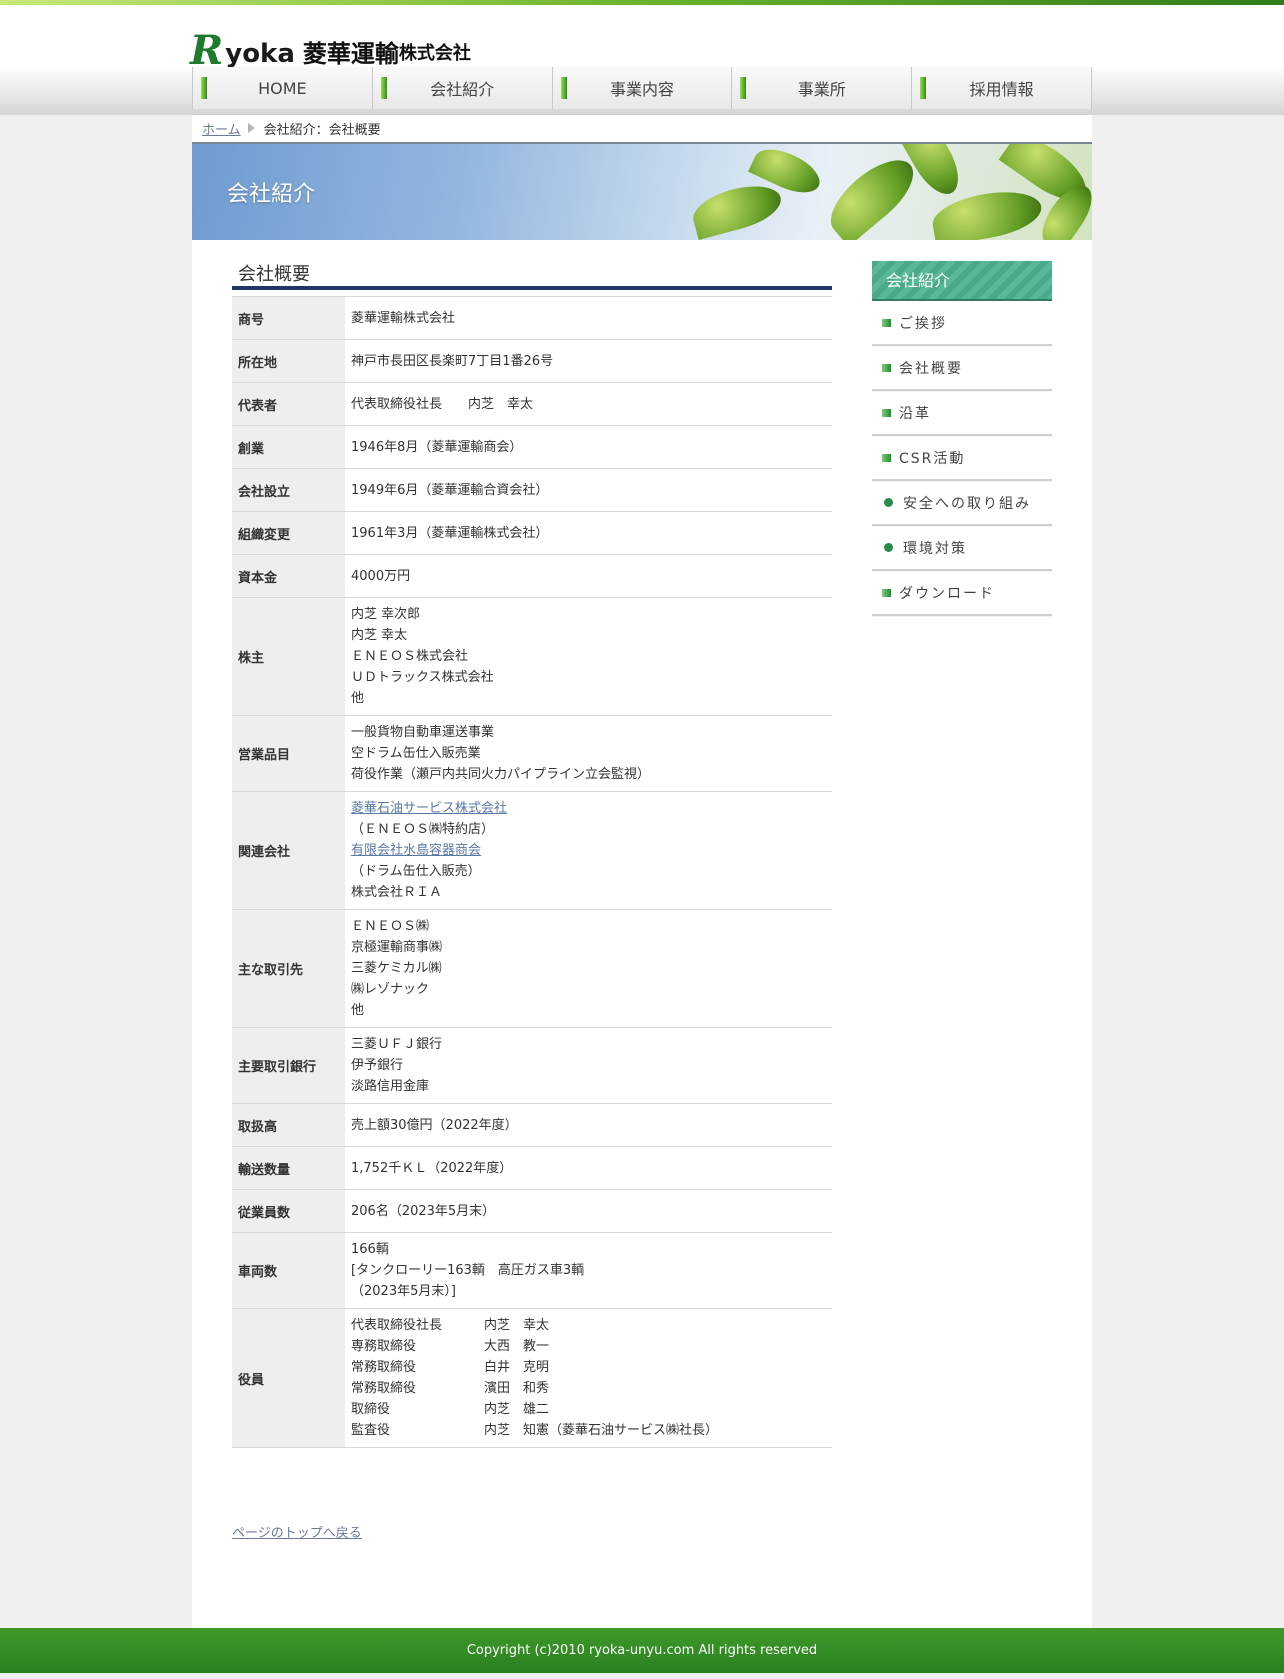  What do you see at coordinates (283, 88) in the screenshot?
I see `nav-item-home: HOME` at bounding box center [283, 88].